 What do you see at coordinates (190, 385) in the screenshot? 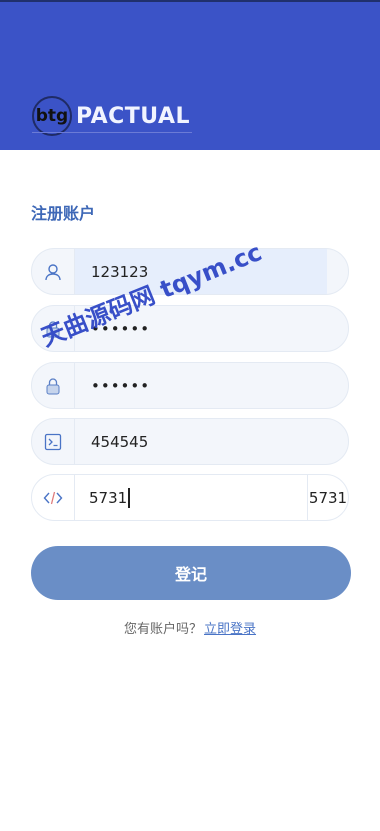
I see `confirm-password-field: ••••••` at bounding box center [190, 385].